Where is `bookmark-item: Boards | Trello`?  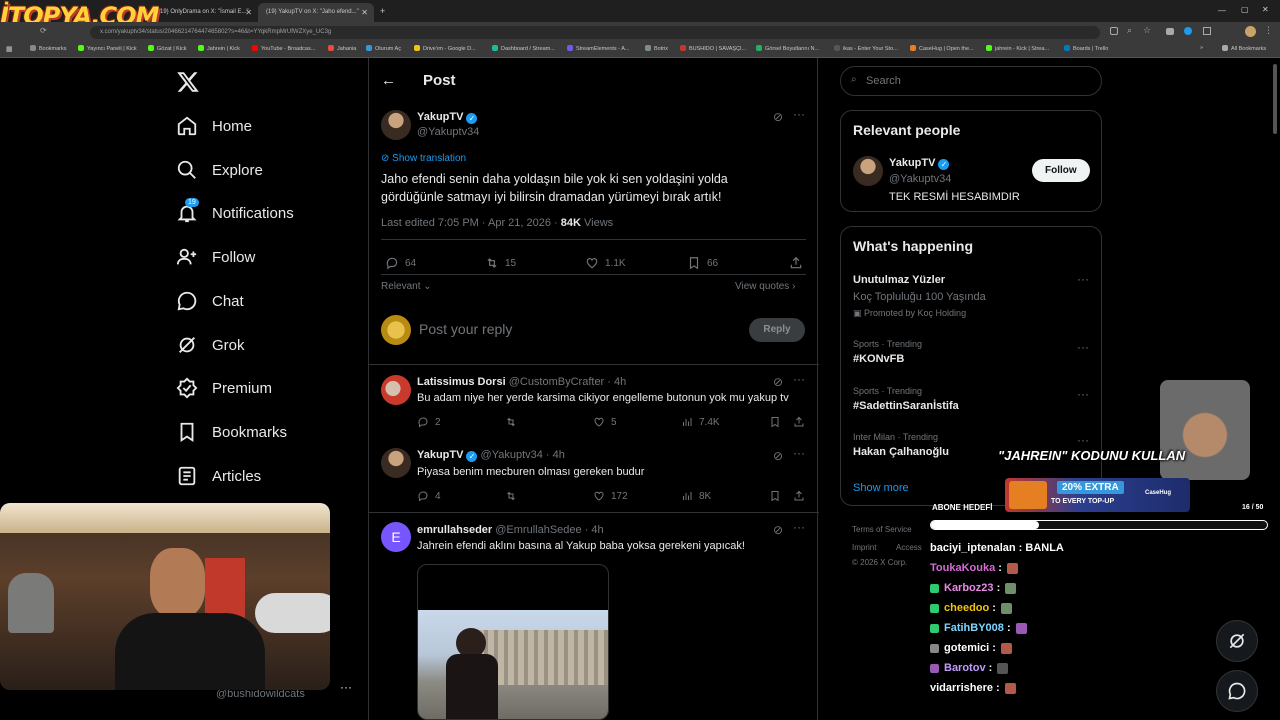 bookmark-item: Boards | Trello is located at coordinates (1086, 48).